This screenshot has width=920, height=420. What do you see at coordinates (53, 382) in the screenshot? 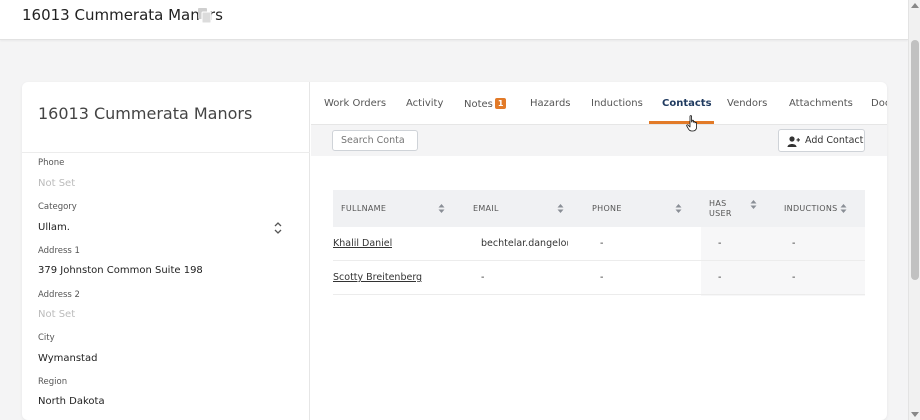
I see `field-label-region: Region` at bounding box center [53, 382].